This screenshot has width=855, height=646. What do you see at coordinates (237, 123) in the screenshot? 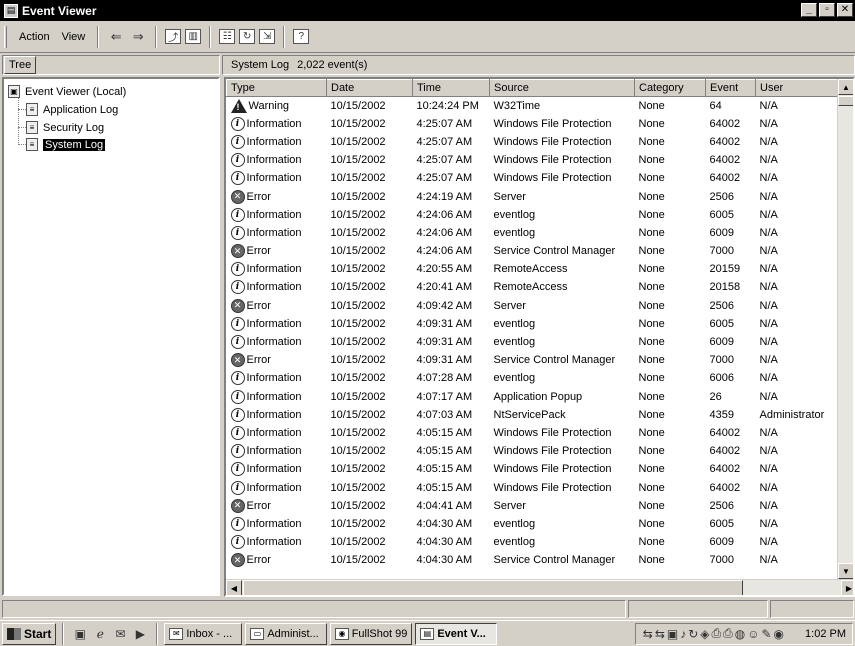
I see `information-icon: i` at bounding box center [237, 123].